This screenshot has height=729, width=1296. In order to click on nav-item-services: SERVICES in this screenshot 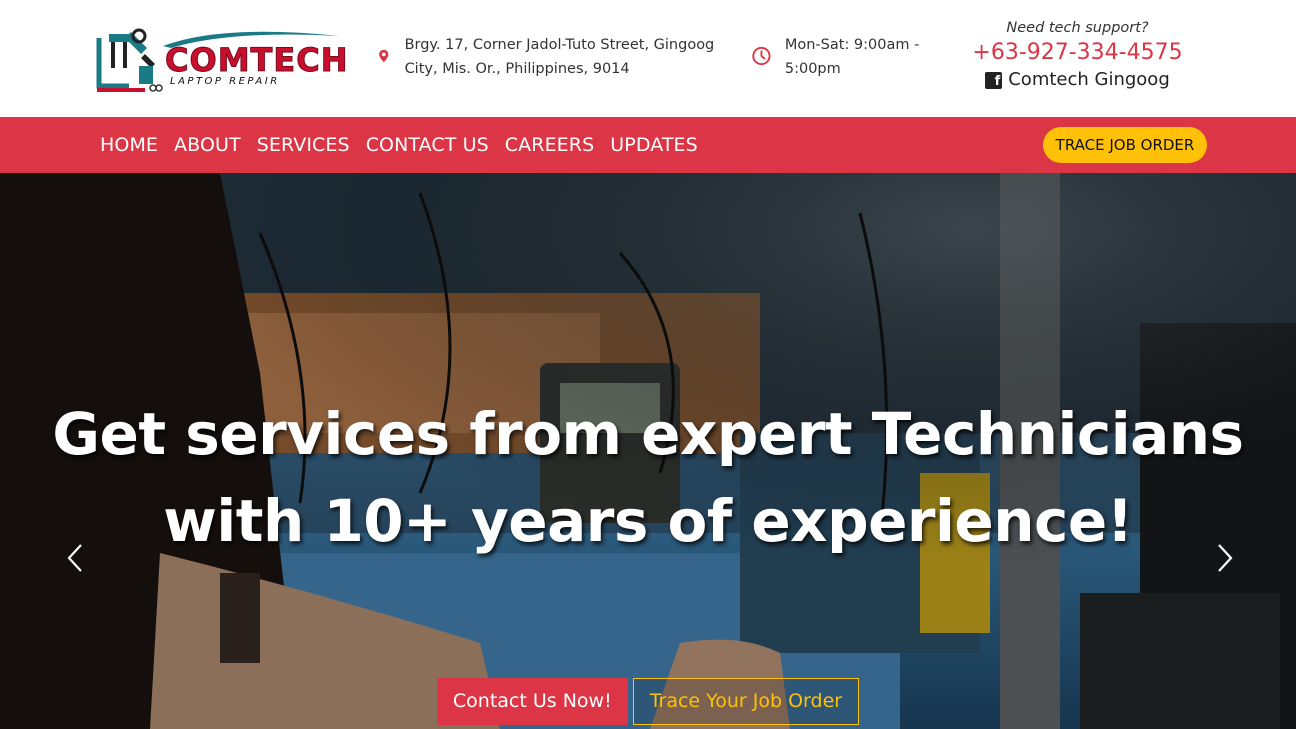, I will do `click(303, 145)`.